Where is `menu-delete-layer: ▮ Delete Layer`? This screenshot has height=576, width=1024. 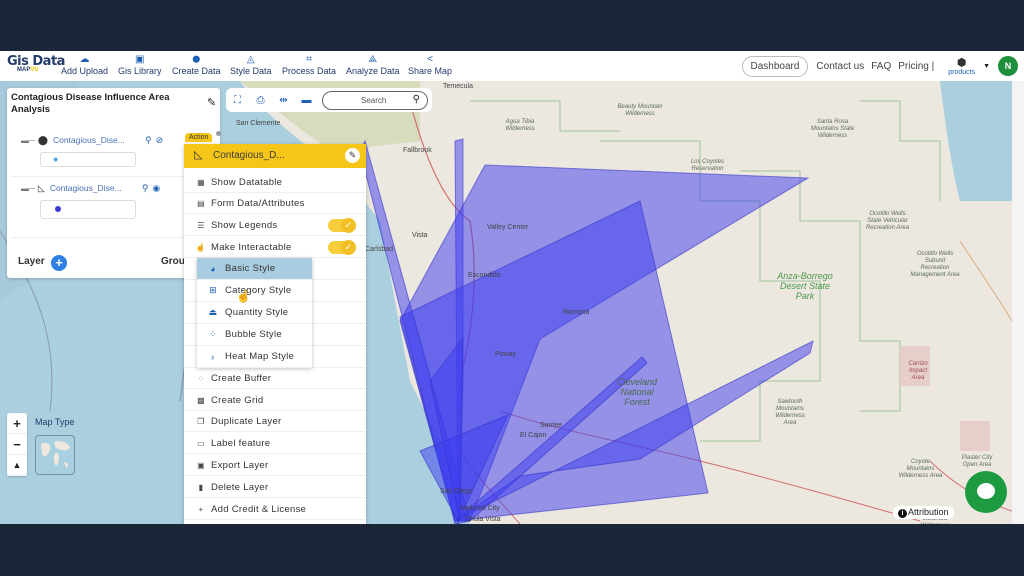 menu-delete-layer: ▮ Delete Layer is located at coordinates (275, 487).